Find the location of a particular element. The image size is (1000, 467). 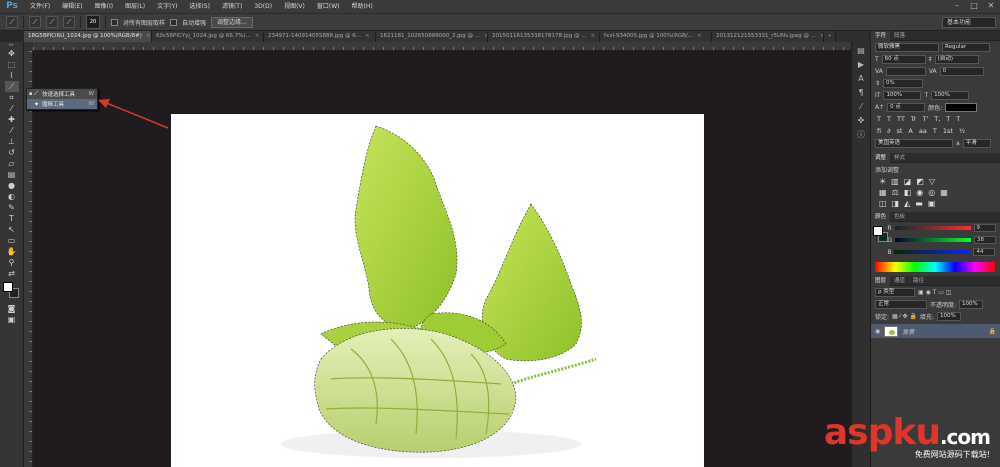

zoom-tool-icon: ⚲ is located at coordinates (12, 262).